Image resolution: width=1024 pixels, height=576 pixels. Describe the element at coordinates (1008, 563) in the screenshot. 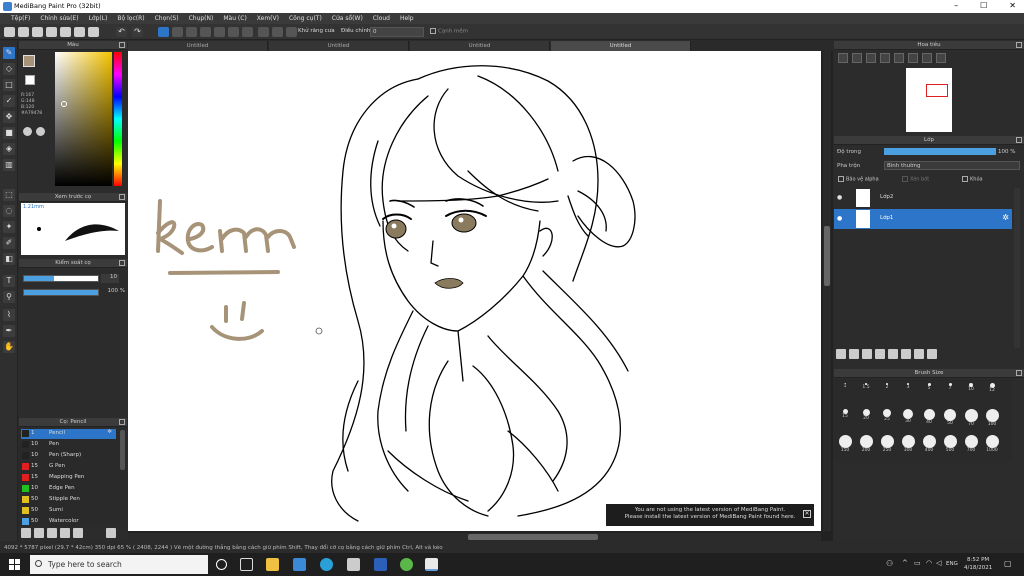

I see `notification-icon: ▢` at that location.